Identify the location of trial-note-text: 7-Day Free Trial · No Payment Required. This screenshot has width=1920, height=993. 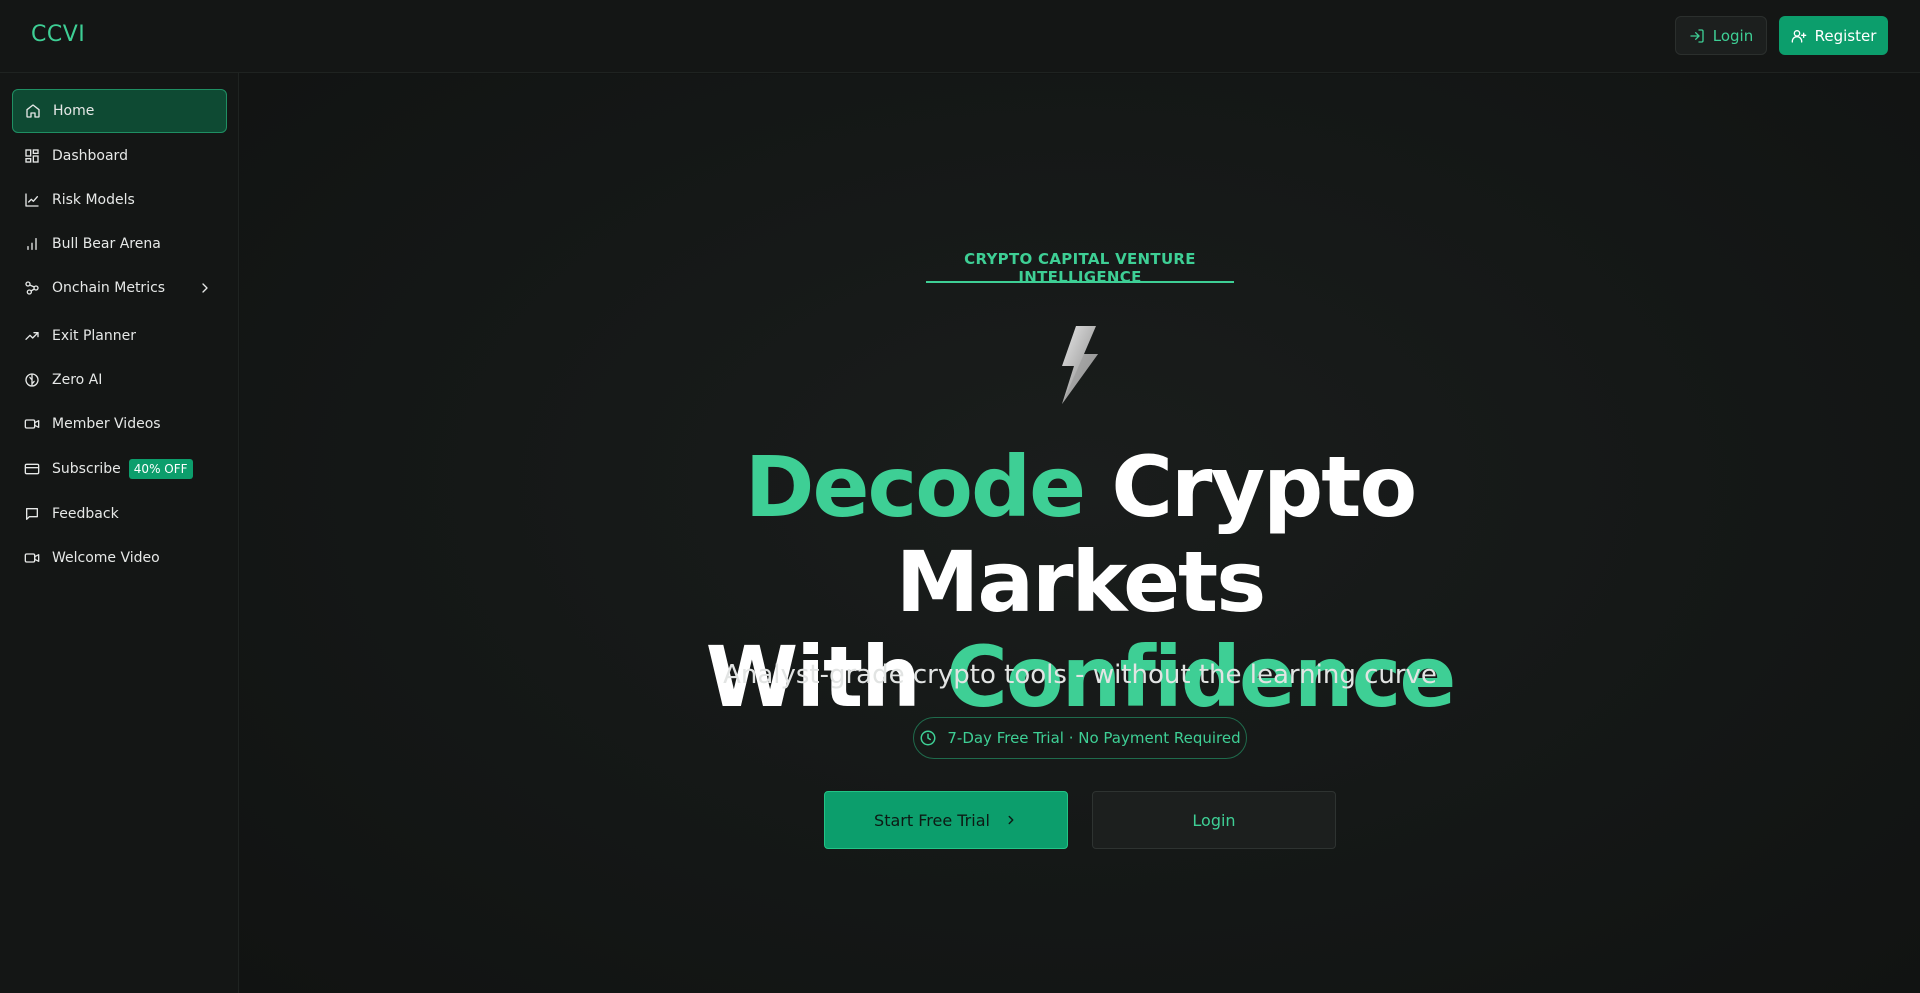
(1094, 738).